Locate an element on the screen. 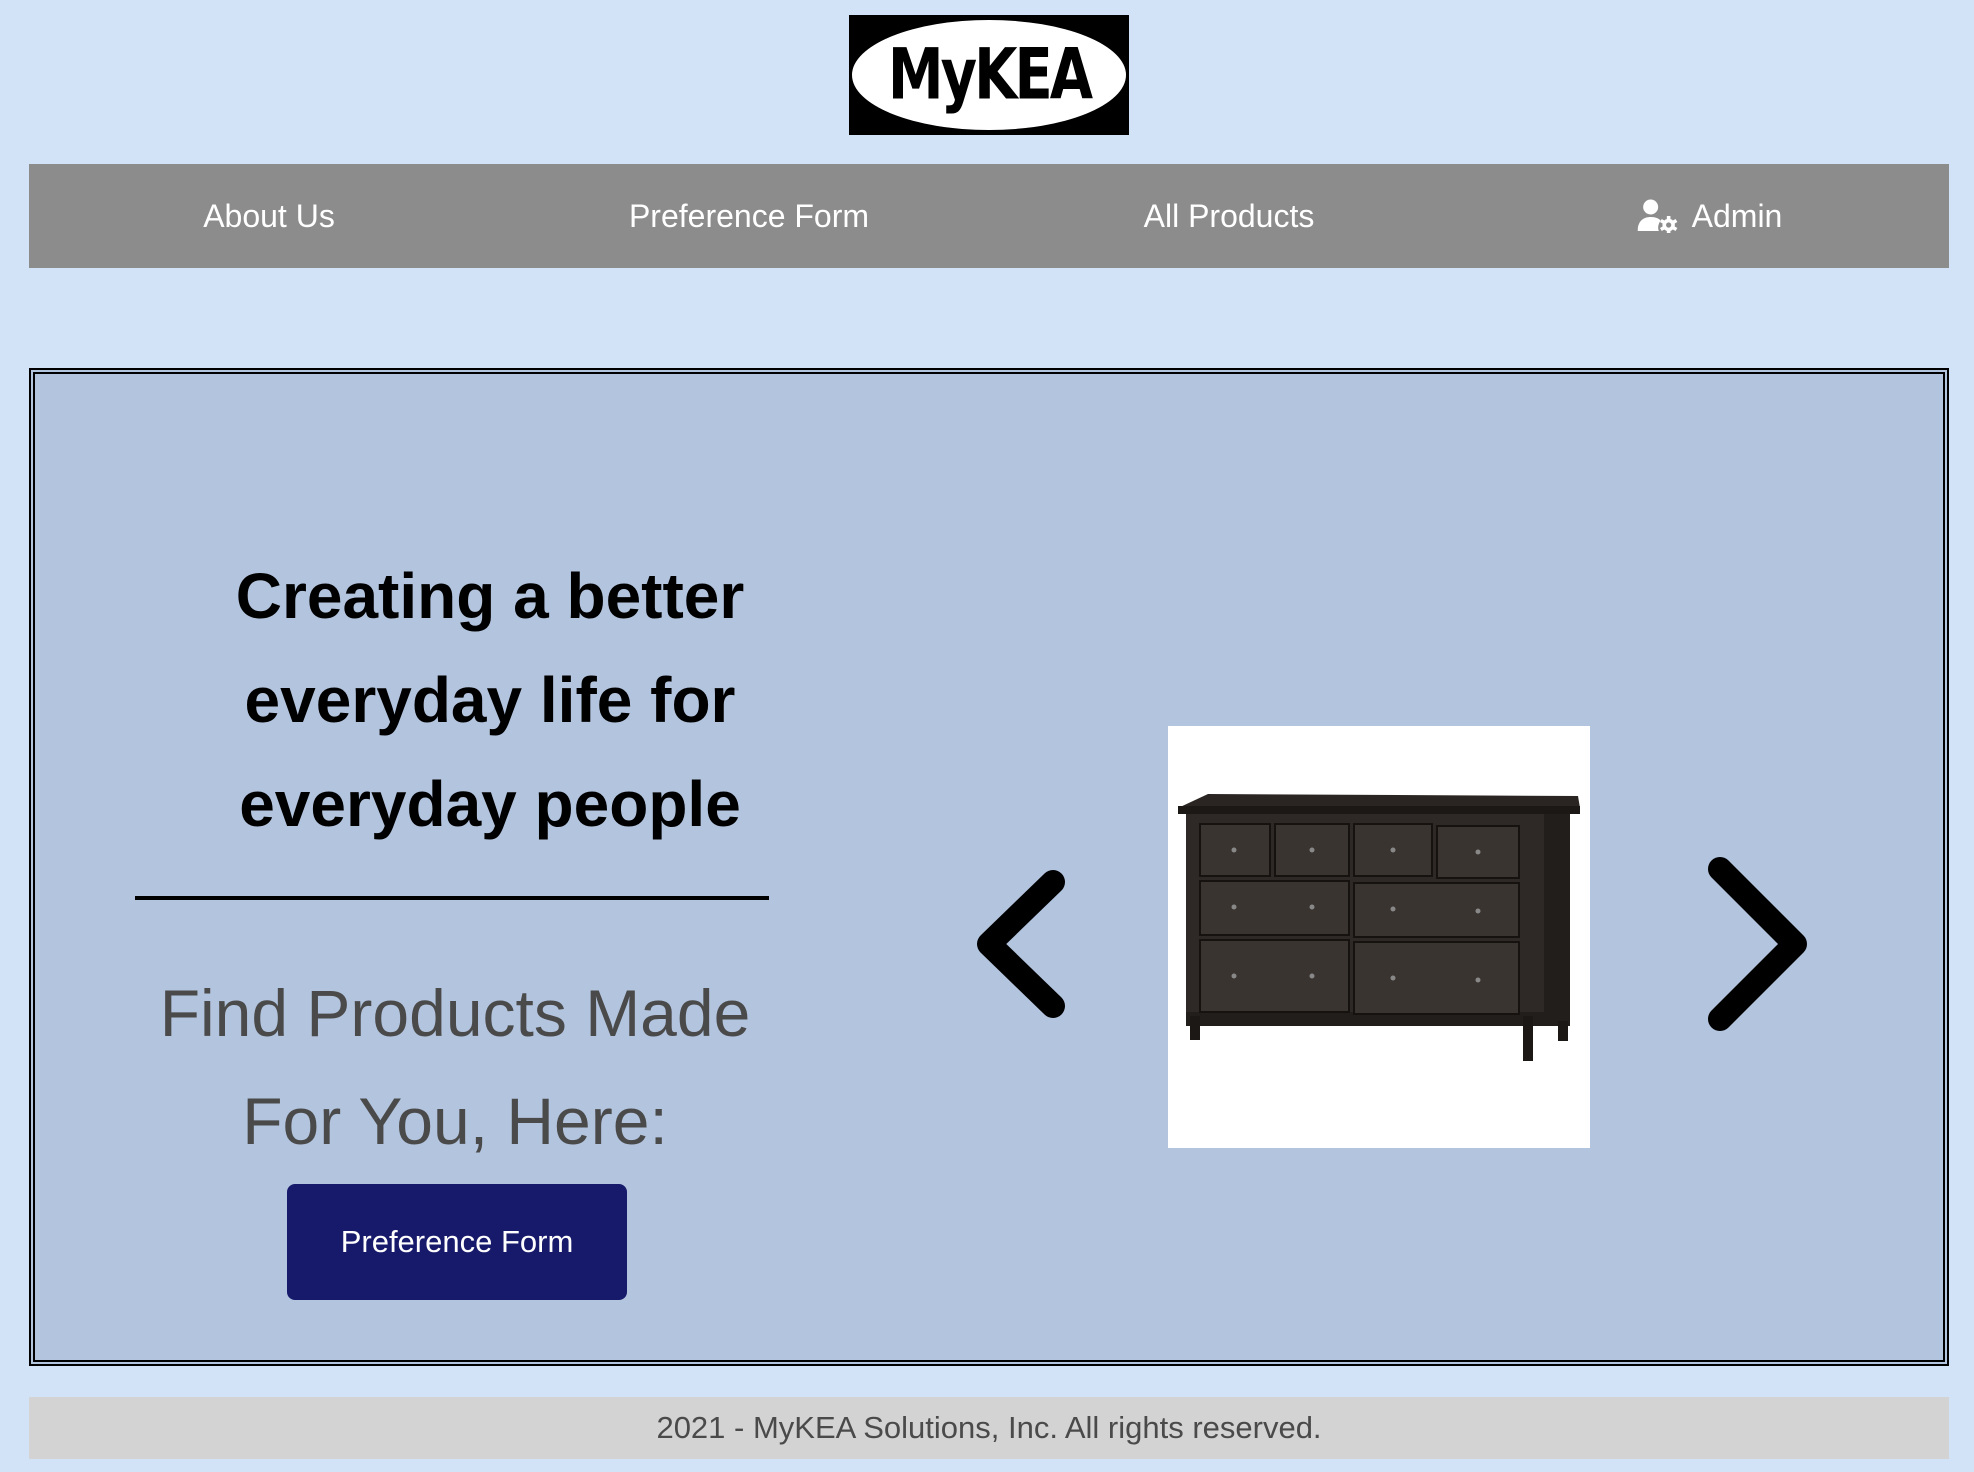 This screenshot has height=1472, width=1974. carousel-next-button is located at coordinates (1750, 944).